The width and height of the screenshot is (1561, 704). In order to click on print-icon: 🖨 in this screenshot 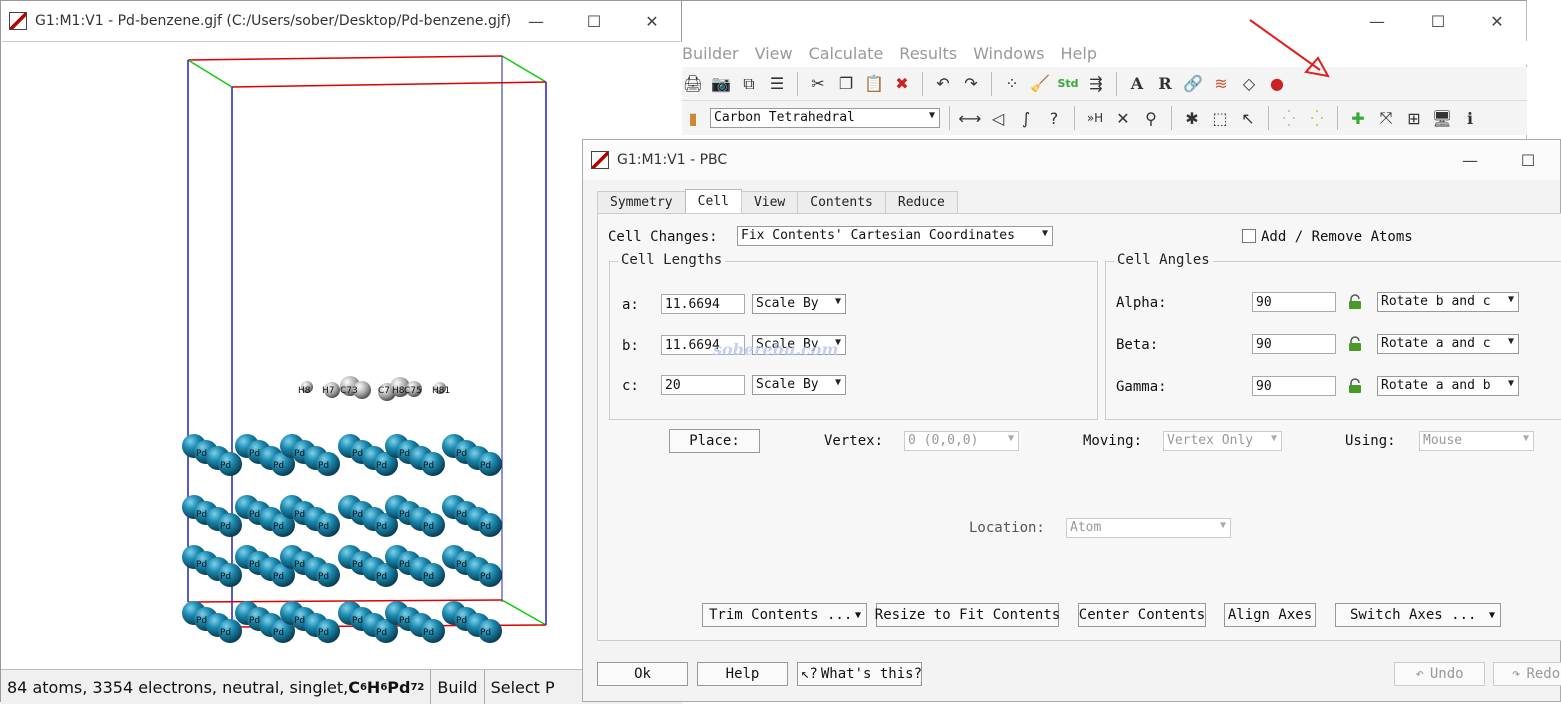, I will do `click(693, 84)`.